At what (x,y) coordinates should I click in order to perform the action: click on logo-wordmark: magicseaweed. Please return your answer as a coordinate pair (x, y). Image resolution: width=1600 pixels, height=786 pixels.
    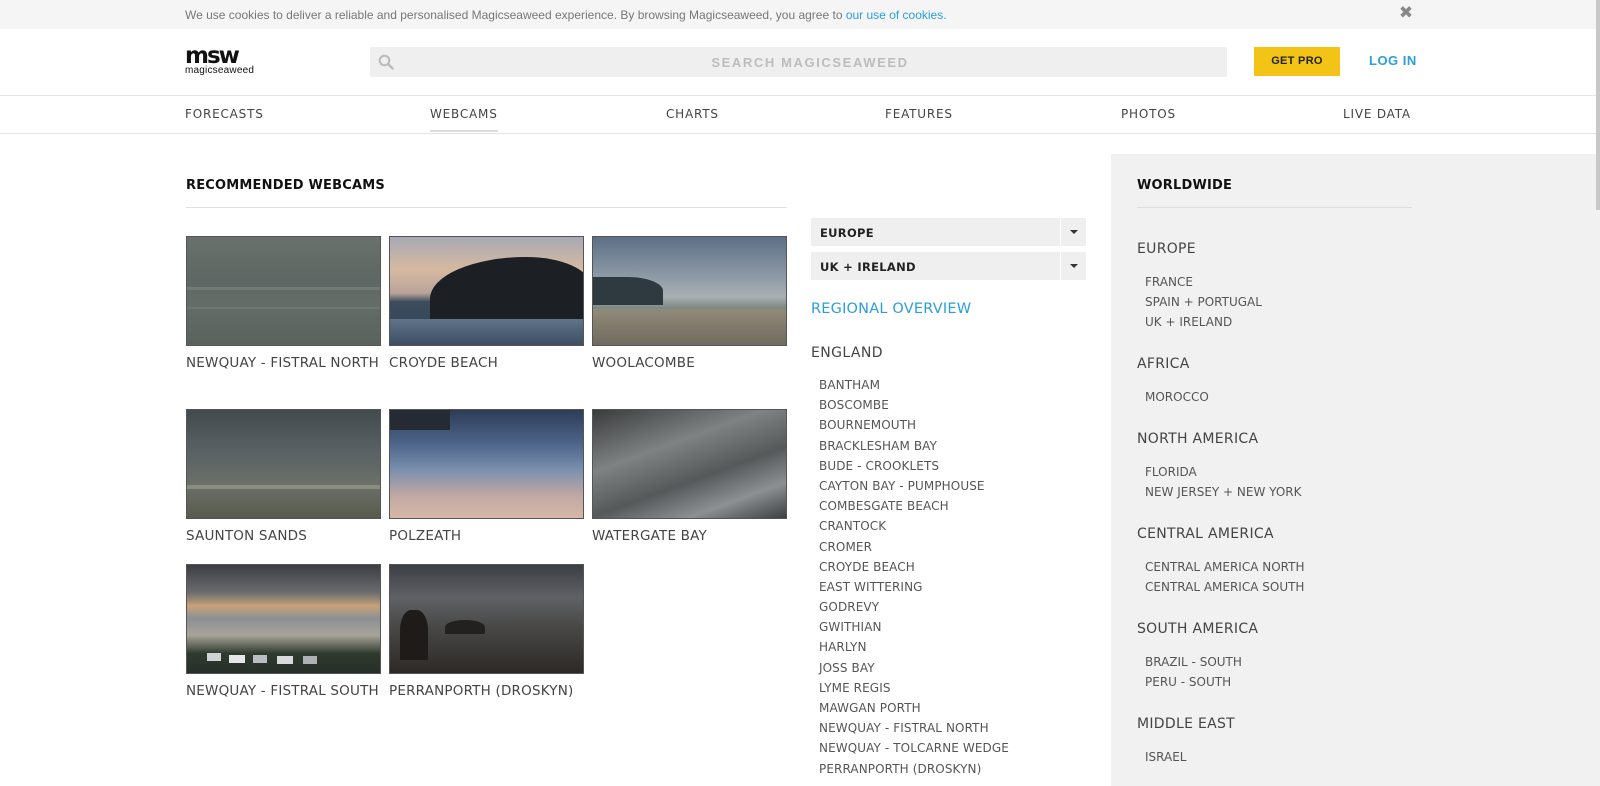
    Looking at the image, I should click on (220, 70).